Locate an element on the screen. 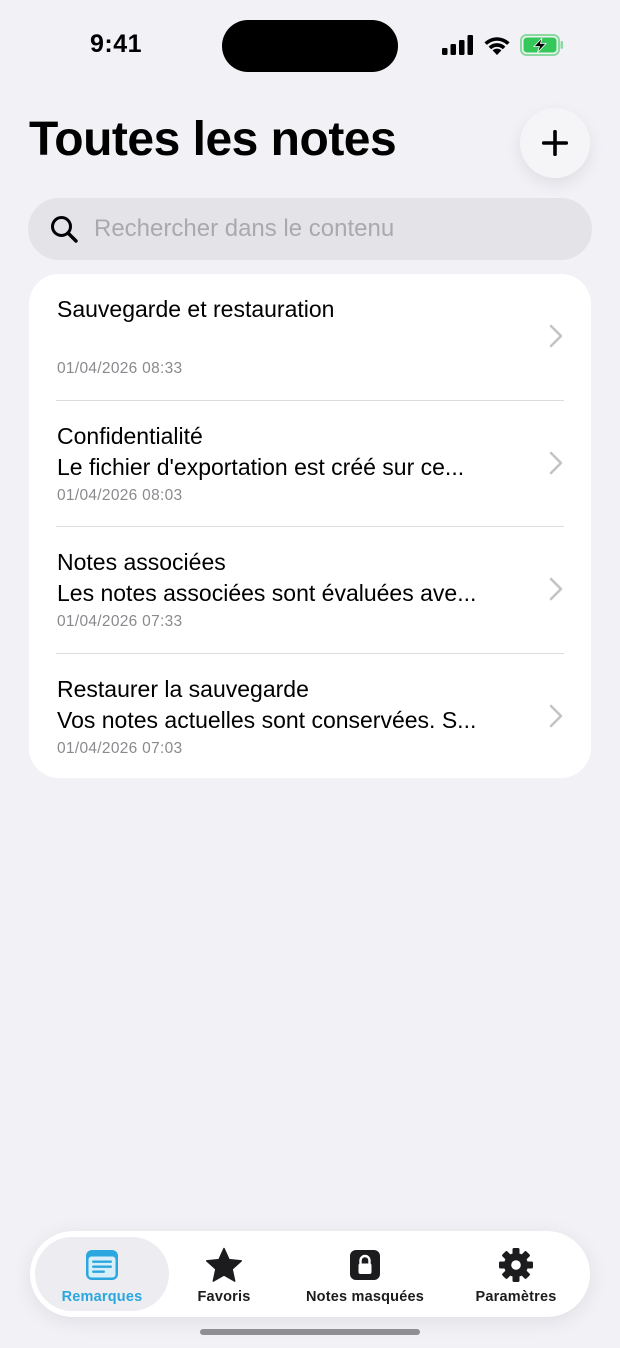 The image size is (620, 1348). wifi-icon is located at coordinates (497, 45).